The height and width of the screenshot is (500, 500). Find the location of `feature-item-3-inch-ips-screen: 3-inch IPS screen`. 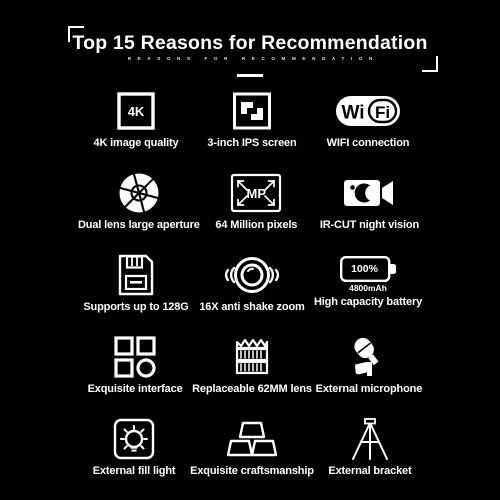

feature-item-3-inch-ips-screen: 3-inch IPS screen is located at coordinates (252, 129).